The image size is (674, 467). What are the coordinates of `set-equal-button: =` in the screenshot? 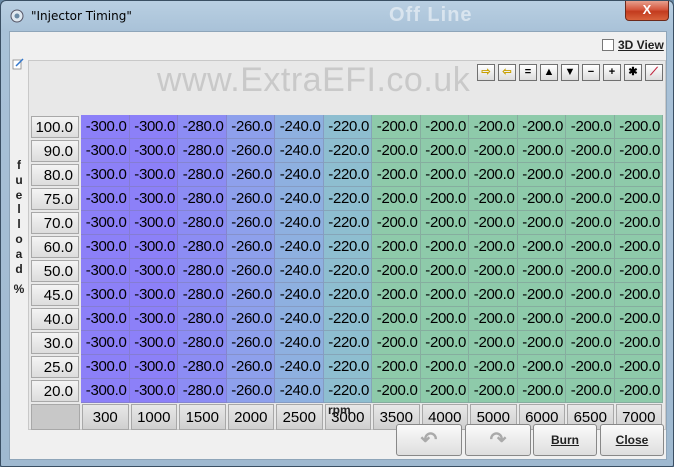 It's located at (528, 72).